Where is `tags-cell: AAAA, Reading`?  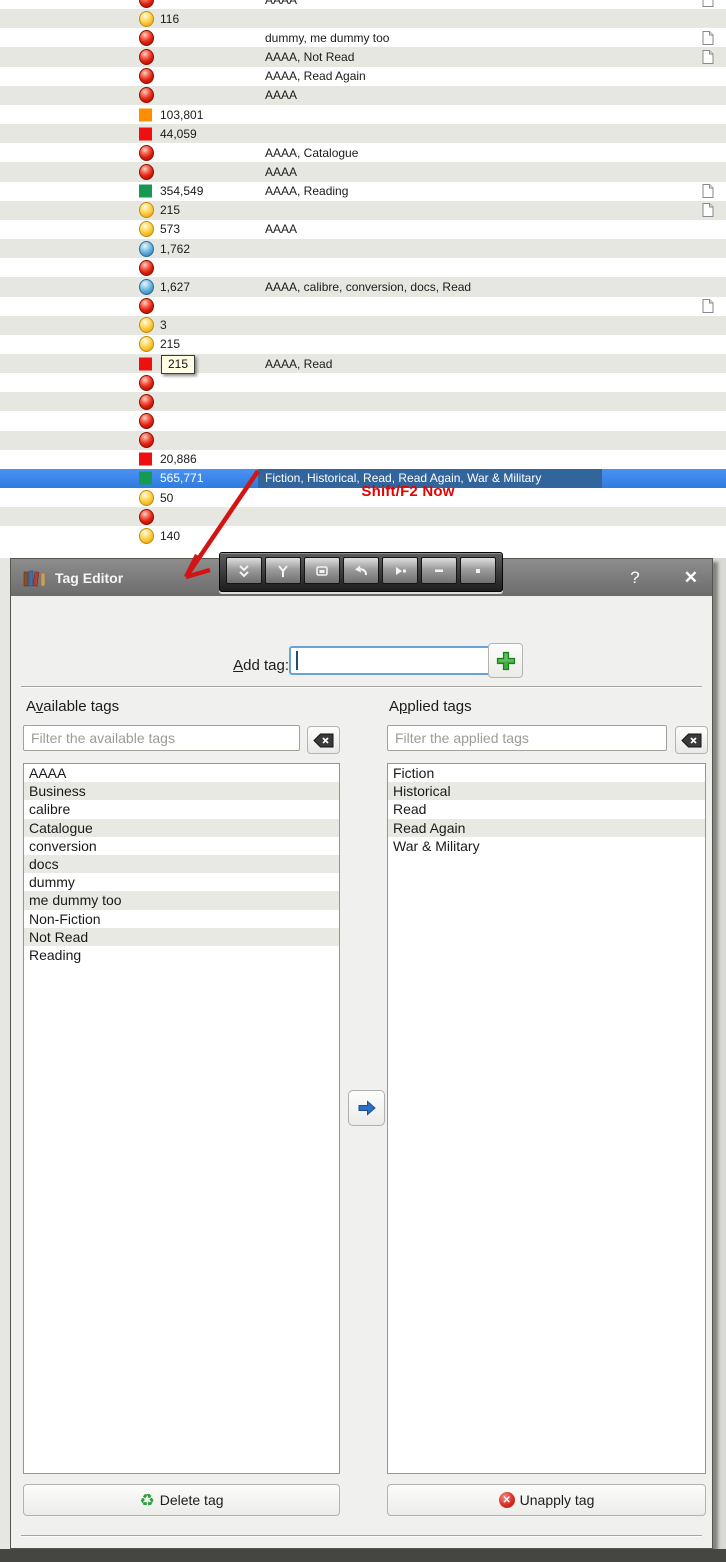
tags-cell: AAAA, Reading is located at coordinates (307, 191).